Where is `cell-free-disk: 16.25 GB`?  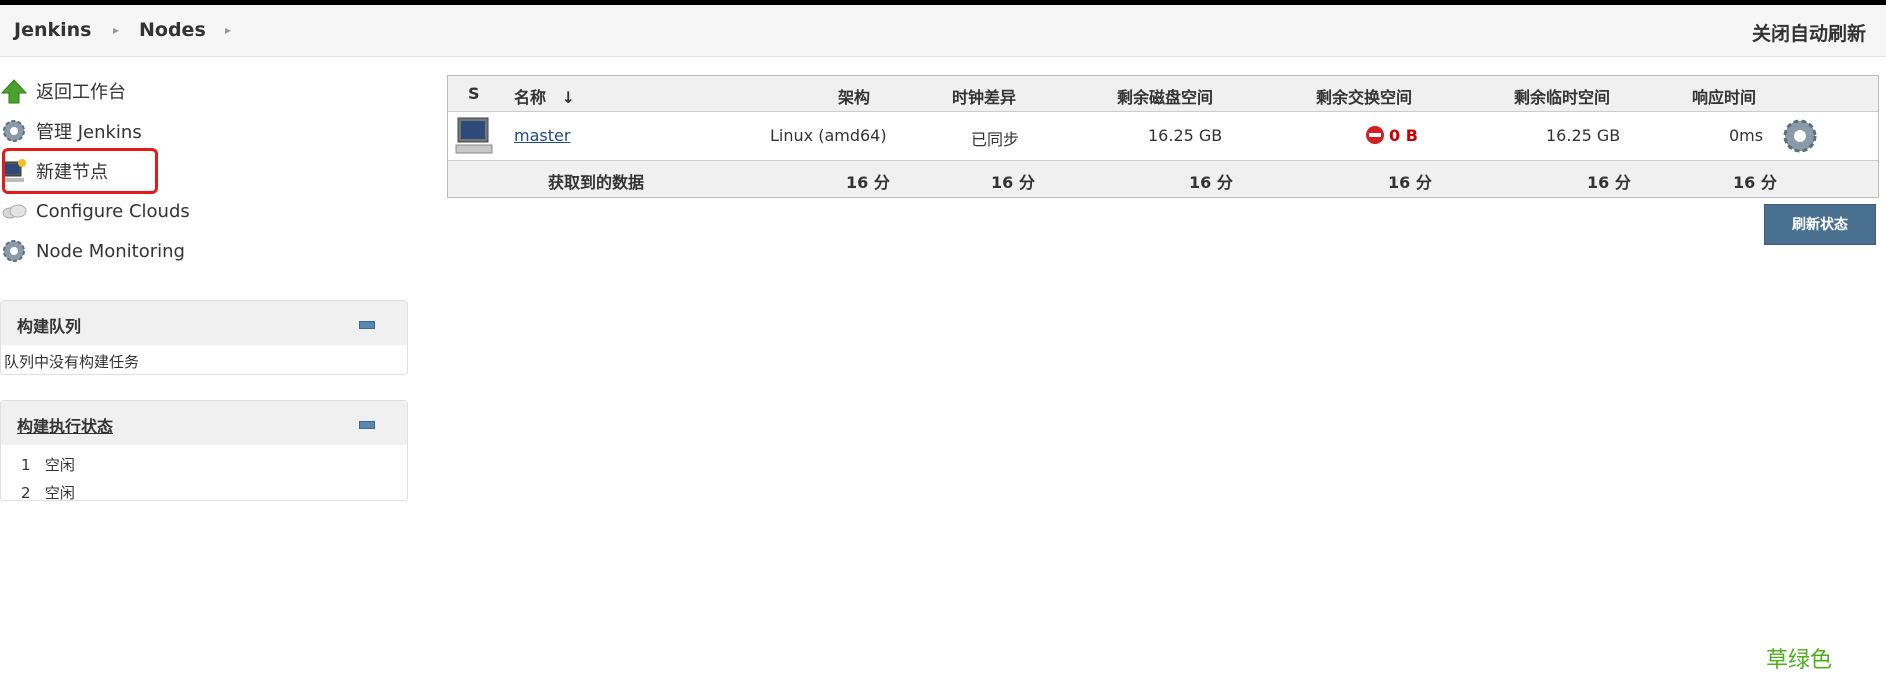 cell-free-disk: 16.25 GB is located at coordinates (1185, 135).